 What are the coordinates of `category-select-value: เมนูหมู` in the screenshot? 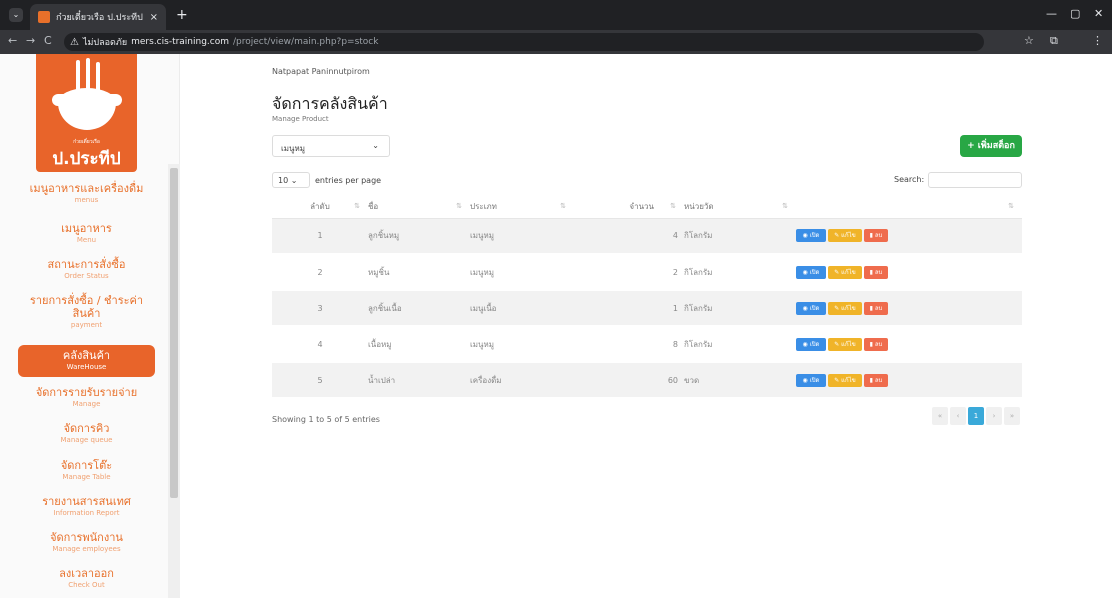 It's located at (293, 148).